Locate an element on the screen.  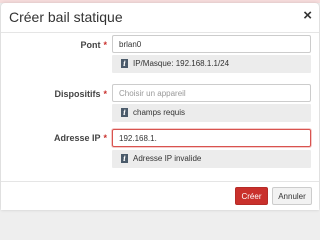
device-label-text: Dispositifs is located at coordinates (77, 94).